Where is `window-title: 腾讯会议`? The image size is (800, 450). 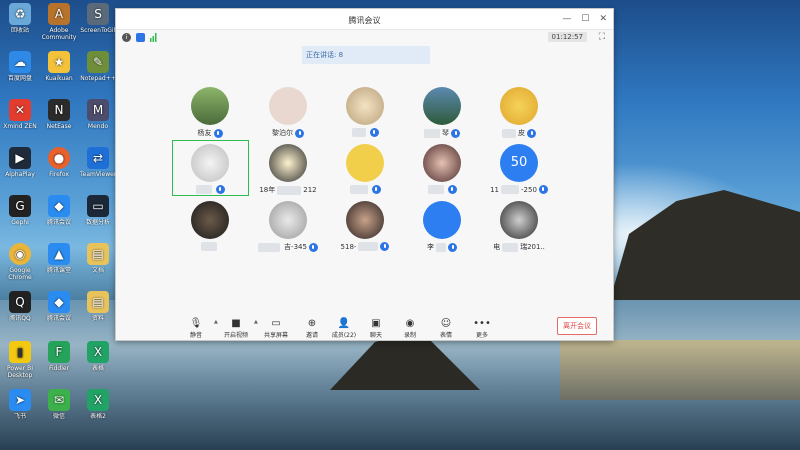
window-title: 腾讯会议 is located at coordinates (364, 20).